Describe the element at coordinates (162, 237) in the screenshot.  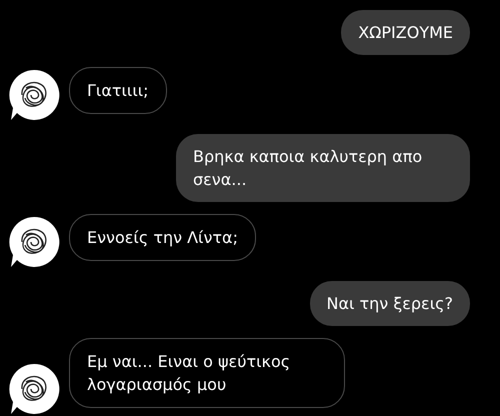
I see `received-message: Εννοείς την Λίντα;` at that location.